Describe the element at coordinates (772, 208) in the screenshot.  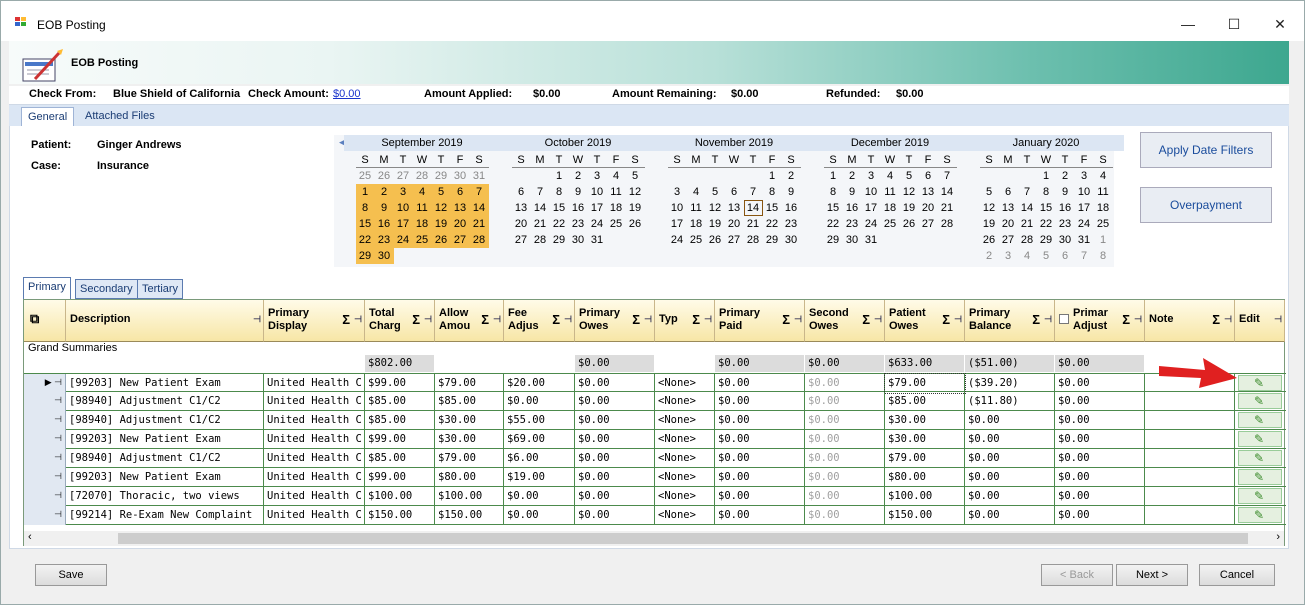
I see `calendar-day: 15` at that location.